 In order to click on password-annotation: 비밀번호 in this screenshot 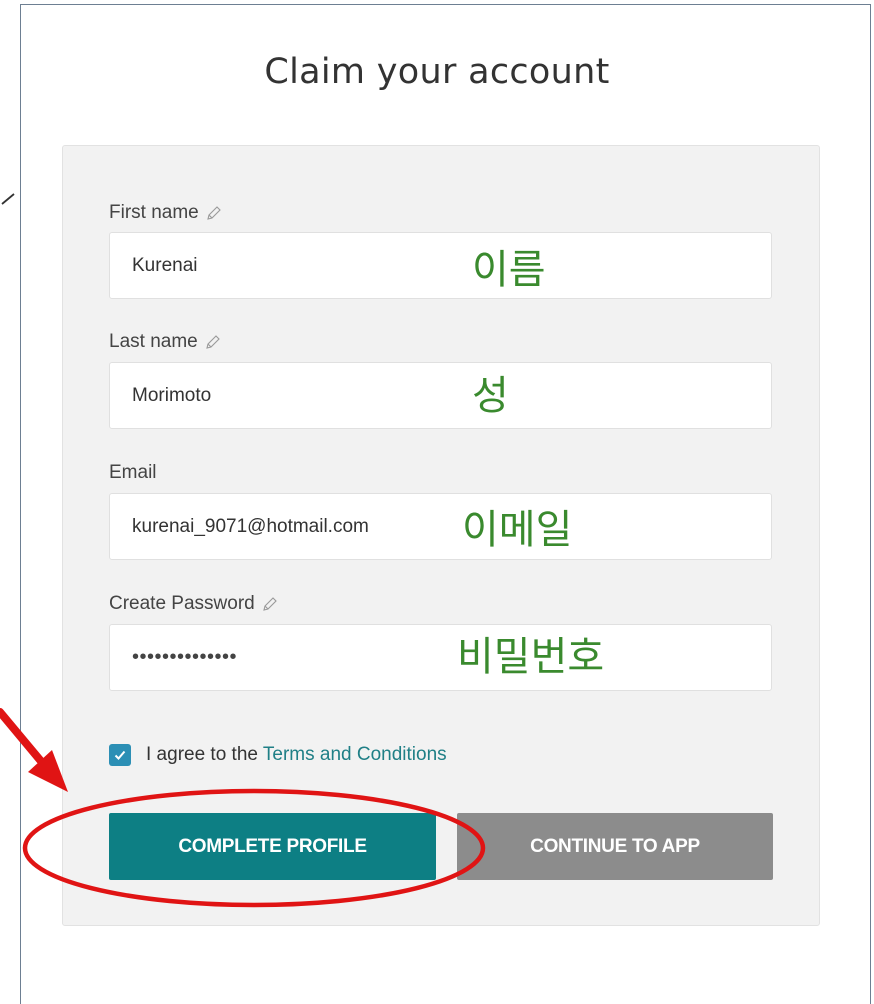, I will do `click(531, 657)`.